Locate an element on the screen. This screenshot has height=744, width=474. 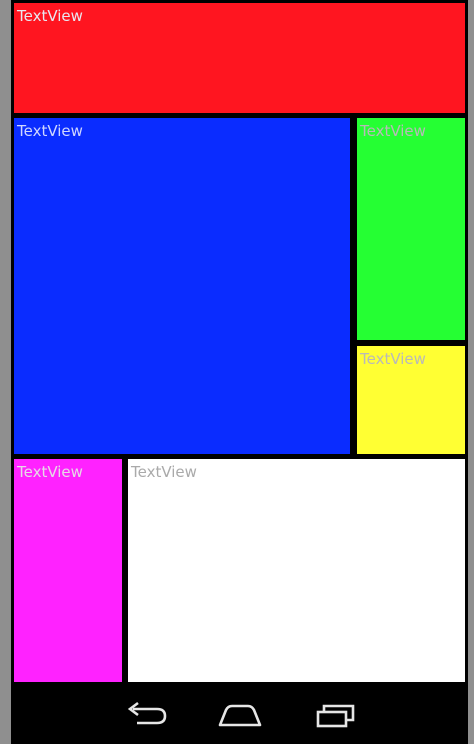
back-button is located at coordinates (145, 715).